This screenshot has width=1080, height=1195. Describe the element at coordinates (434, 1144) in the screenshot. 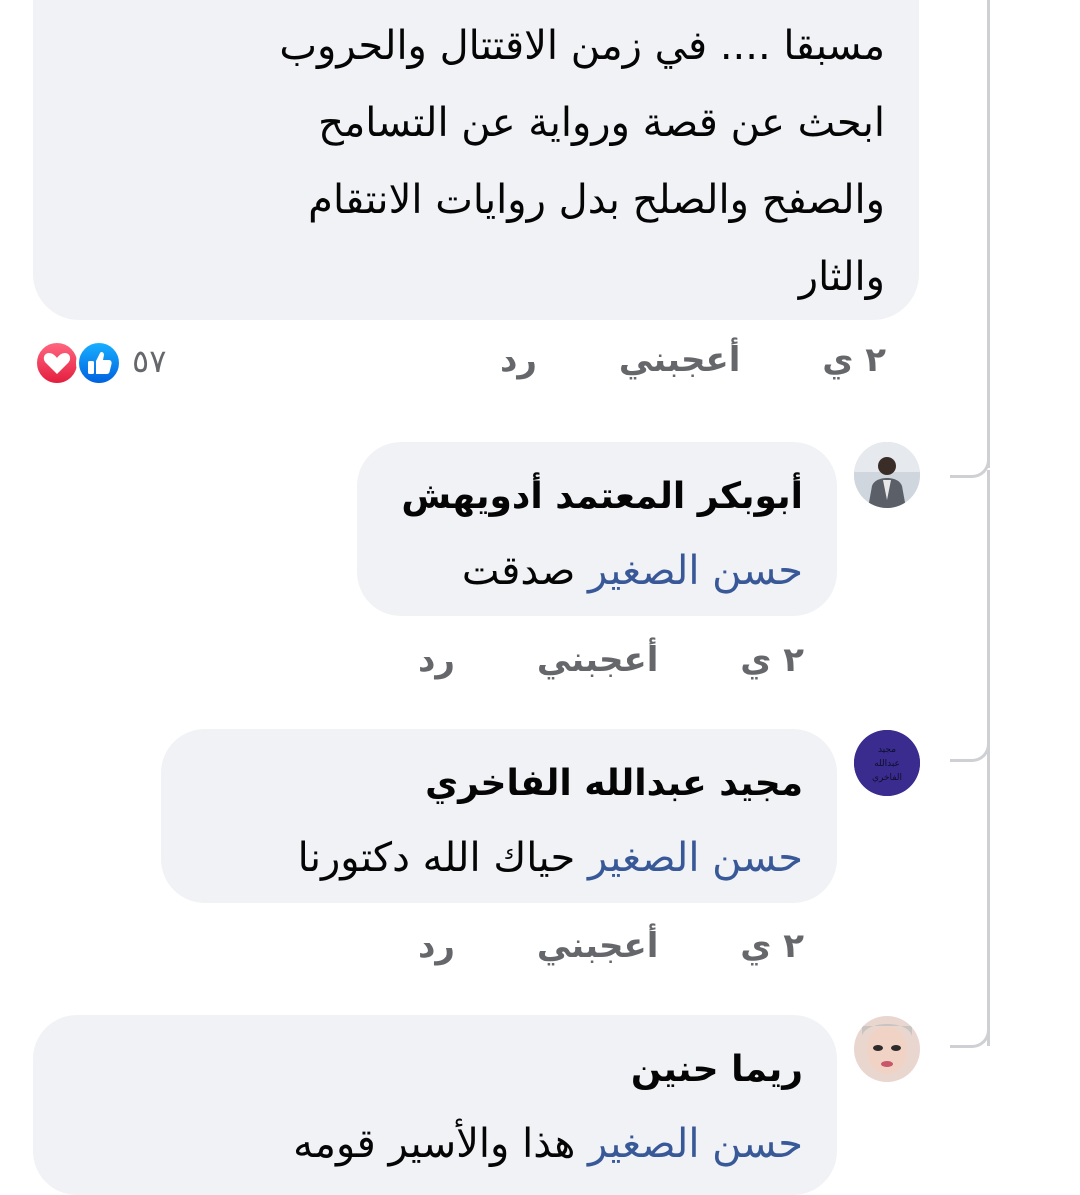

I see `reply-body: هذا والأسير قومه` at that location.